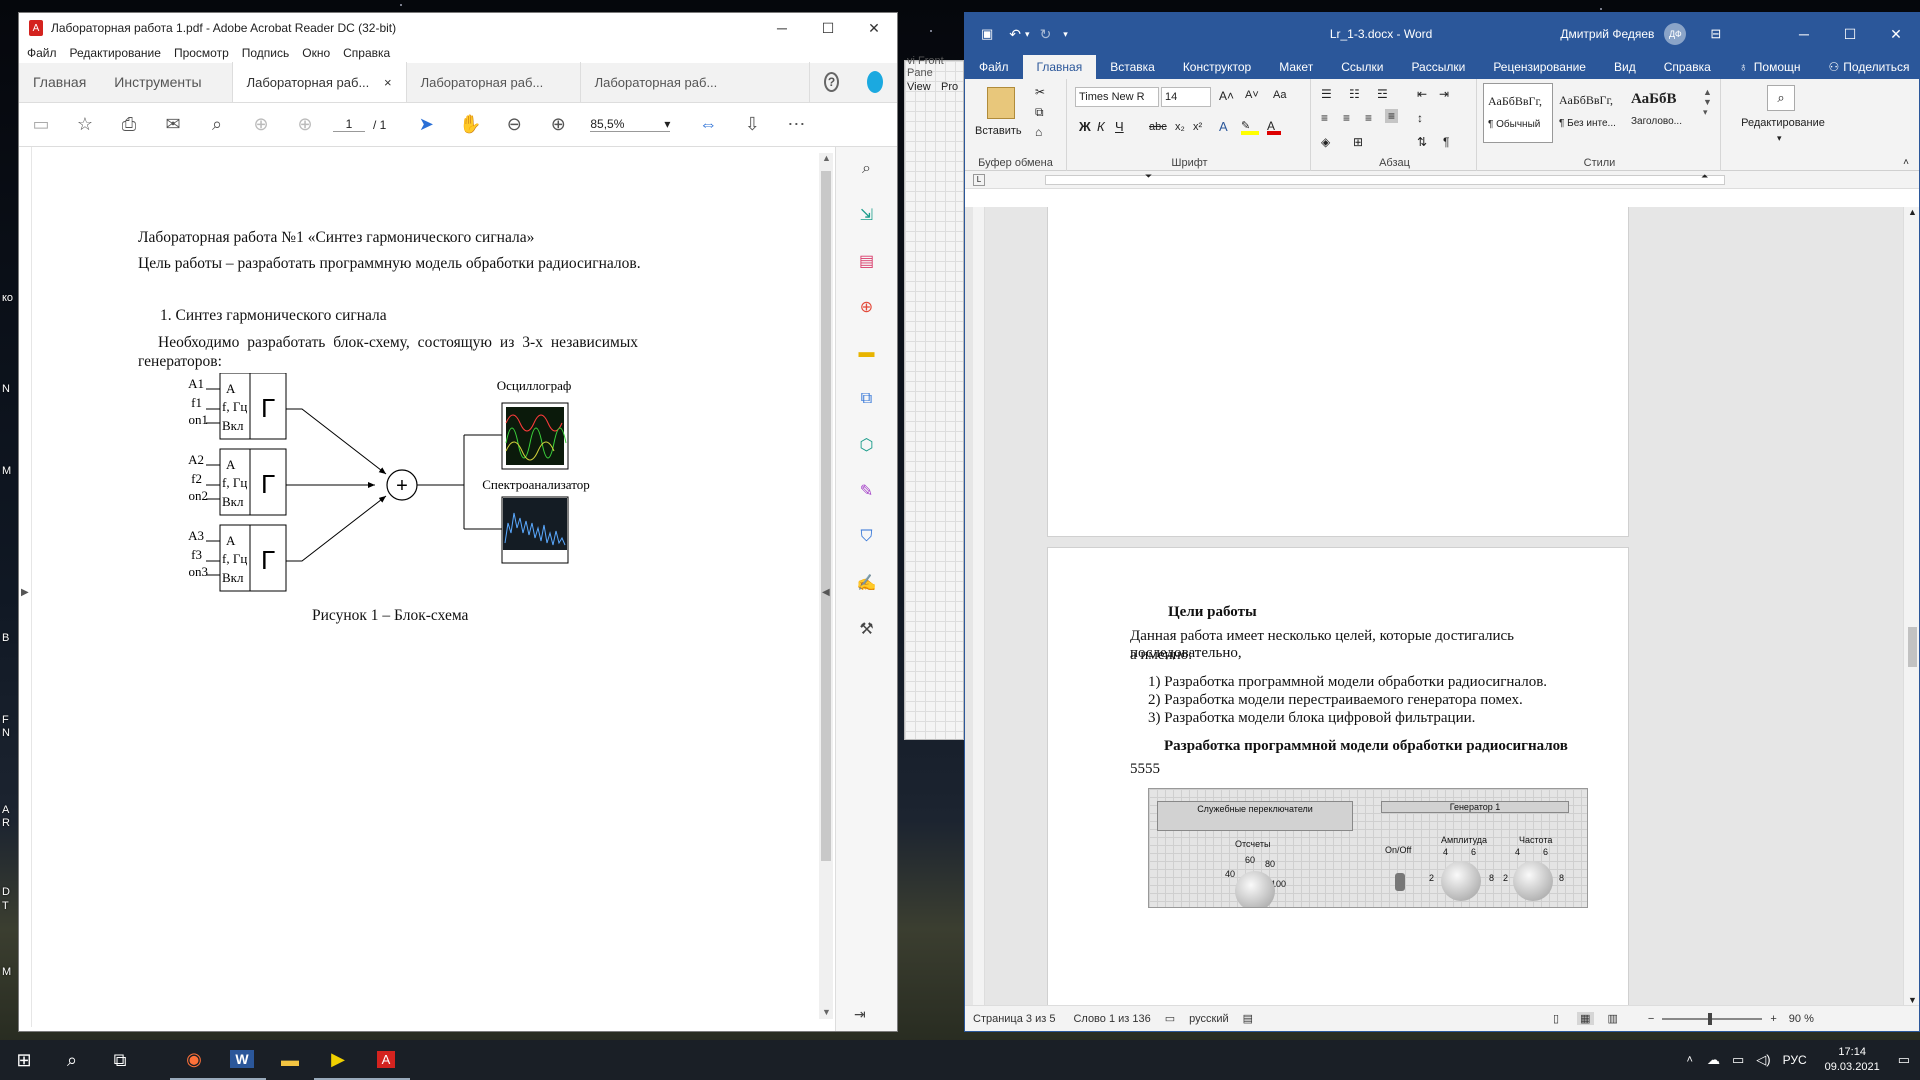 This screenshot has height=1080, width=1920. Describe the element at coordinates (194, 1060) in the screenshot. I see `firefox-icon: ◉` at that location.